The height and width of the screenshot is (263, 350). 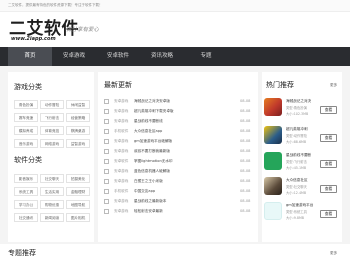 What do you see at coordinates (296, 193) in the screenshot?
I see `app-size: 大小:12.4MB` at bounding box center [296, 193].